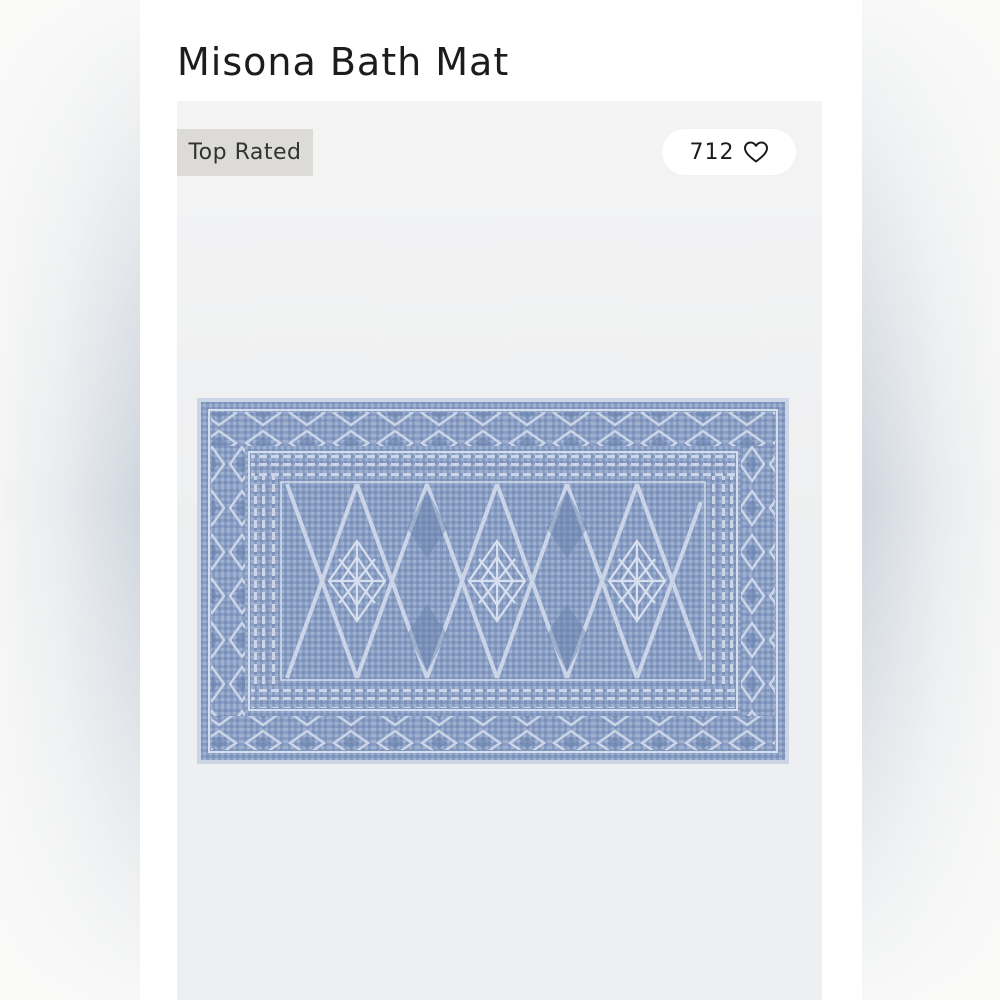 This screenshot has width=1000, height=1000. Describe the element at coordinates (343, 62) in the screenshot. I see `product-title: Misona Bath Mat` at that location.